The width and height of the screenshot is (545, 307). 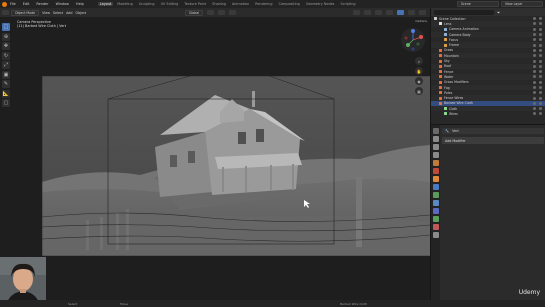 What do you see at coordinates (378, 12) in the screenshot?
I see `overlay-toggle-icon` at bounding box center [378, 12].